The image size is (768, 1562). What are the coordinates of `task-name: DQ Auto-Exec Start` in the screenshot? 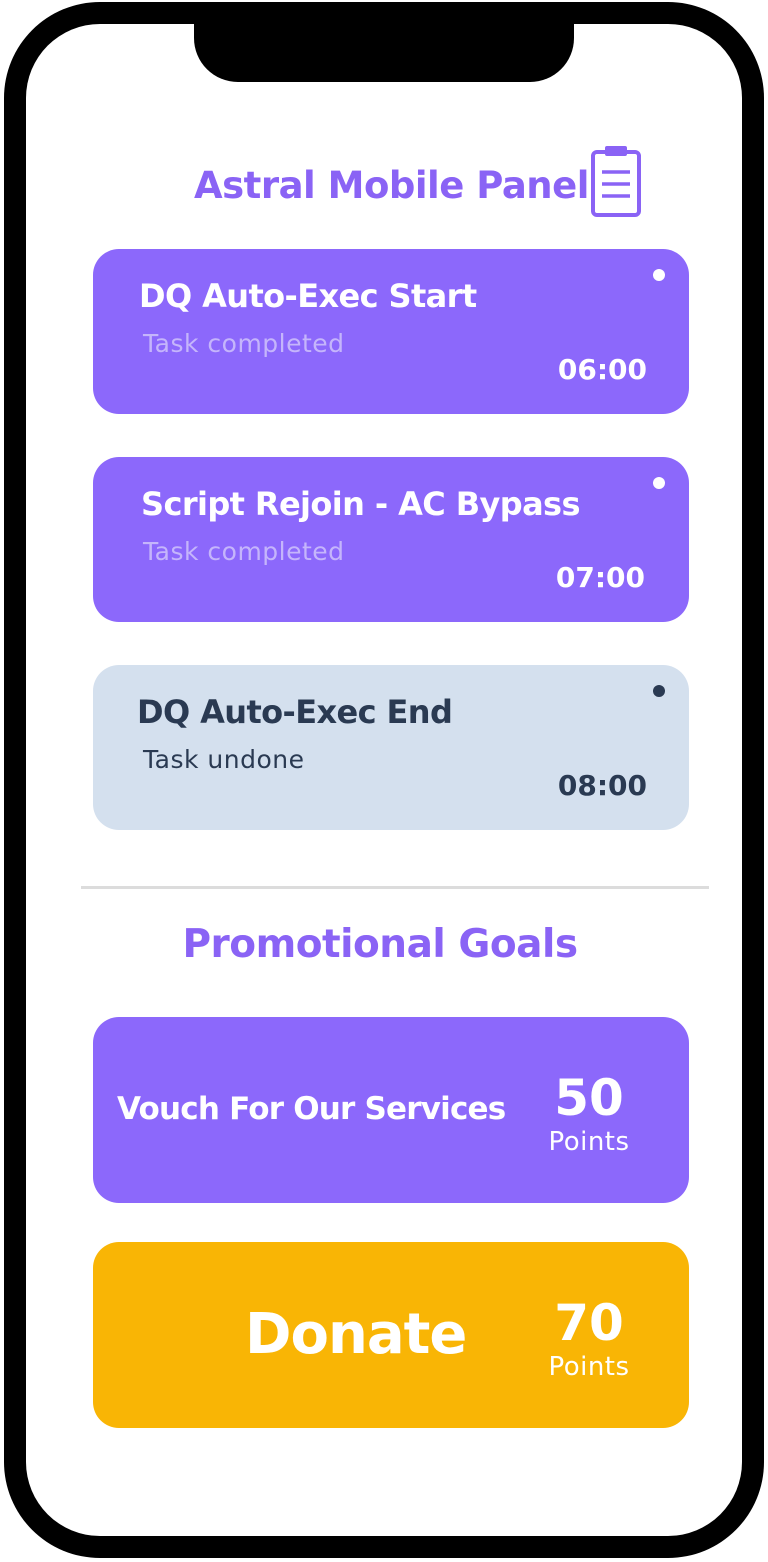 It's located at (308, 296).